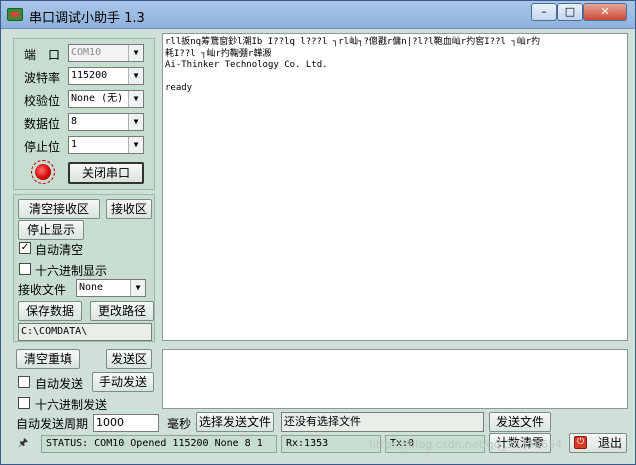  I want to click on hex-send-checkbox, so click(24, 403).